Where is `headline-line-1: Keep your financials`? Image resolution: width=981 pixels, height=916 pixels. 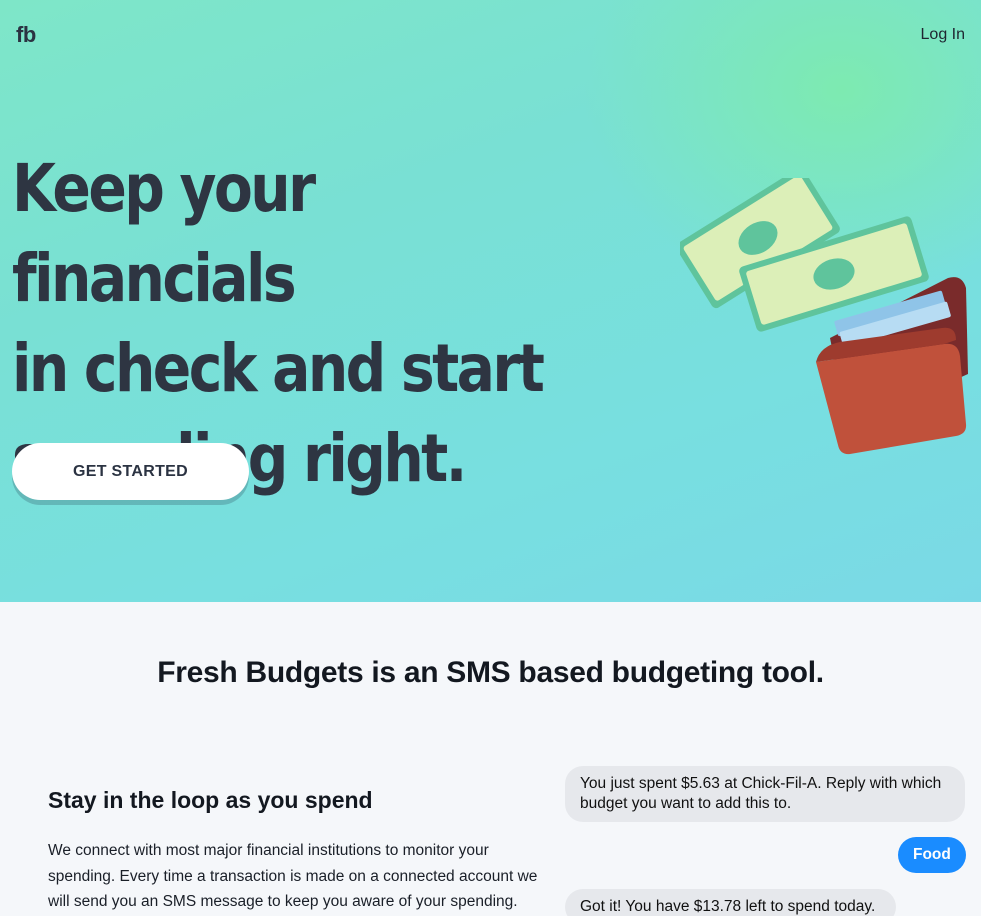
headline-line-1: Keep your financials is located at coordinates (164, 233).